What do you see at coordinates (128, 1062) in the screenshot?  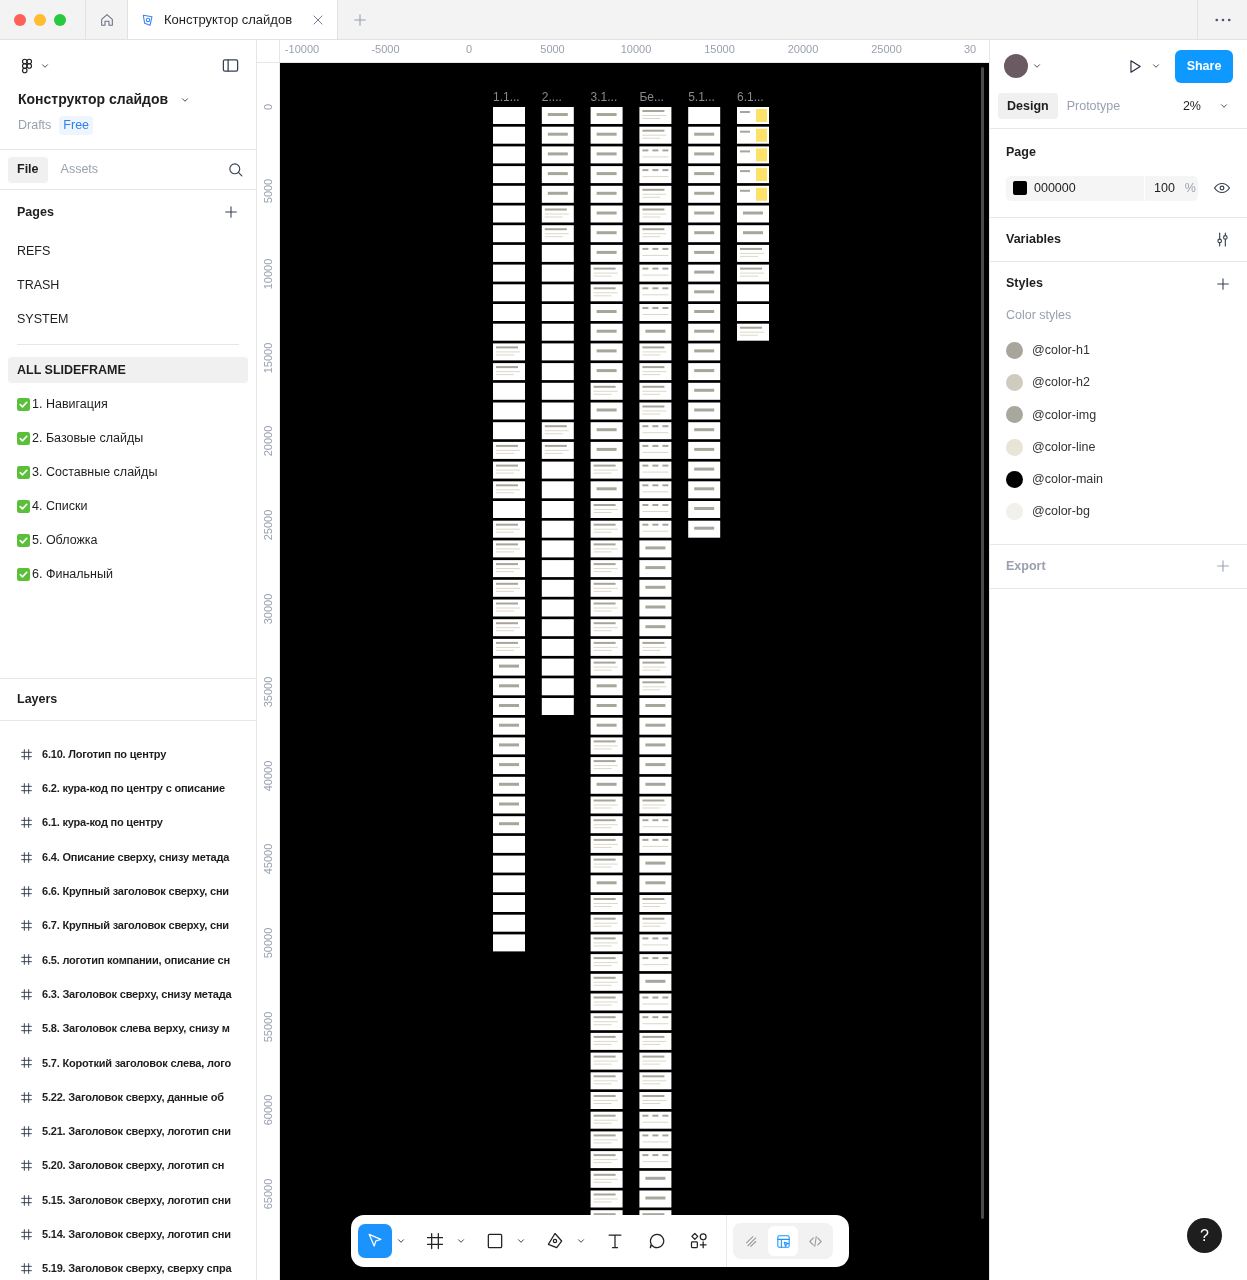 I see `layer-item: 5.7. Короткий заголовок слева, лого` at bounding box center [128, 1062].